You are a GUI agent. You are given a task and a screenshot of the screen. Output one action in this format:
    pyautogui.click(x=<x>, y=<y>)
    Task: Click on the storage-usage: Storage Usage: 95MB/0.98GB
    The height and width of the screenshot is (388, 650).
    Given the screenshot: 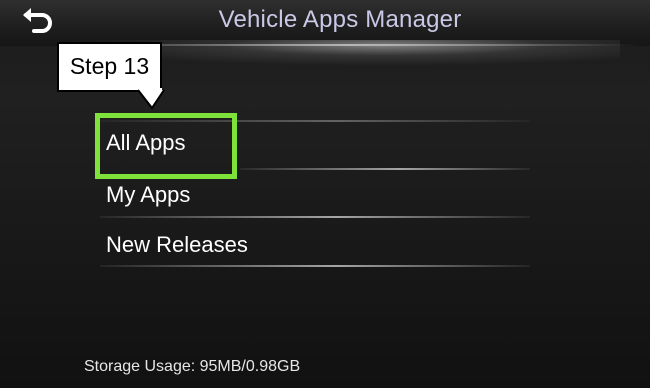 What is the action you would take?
    pyautogui.click(x=192, y=366)
    